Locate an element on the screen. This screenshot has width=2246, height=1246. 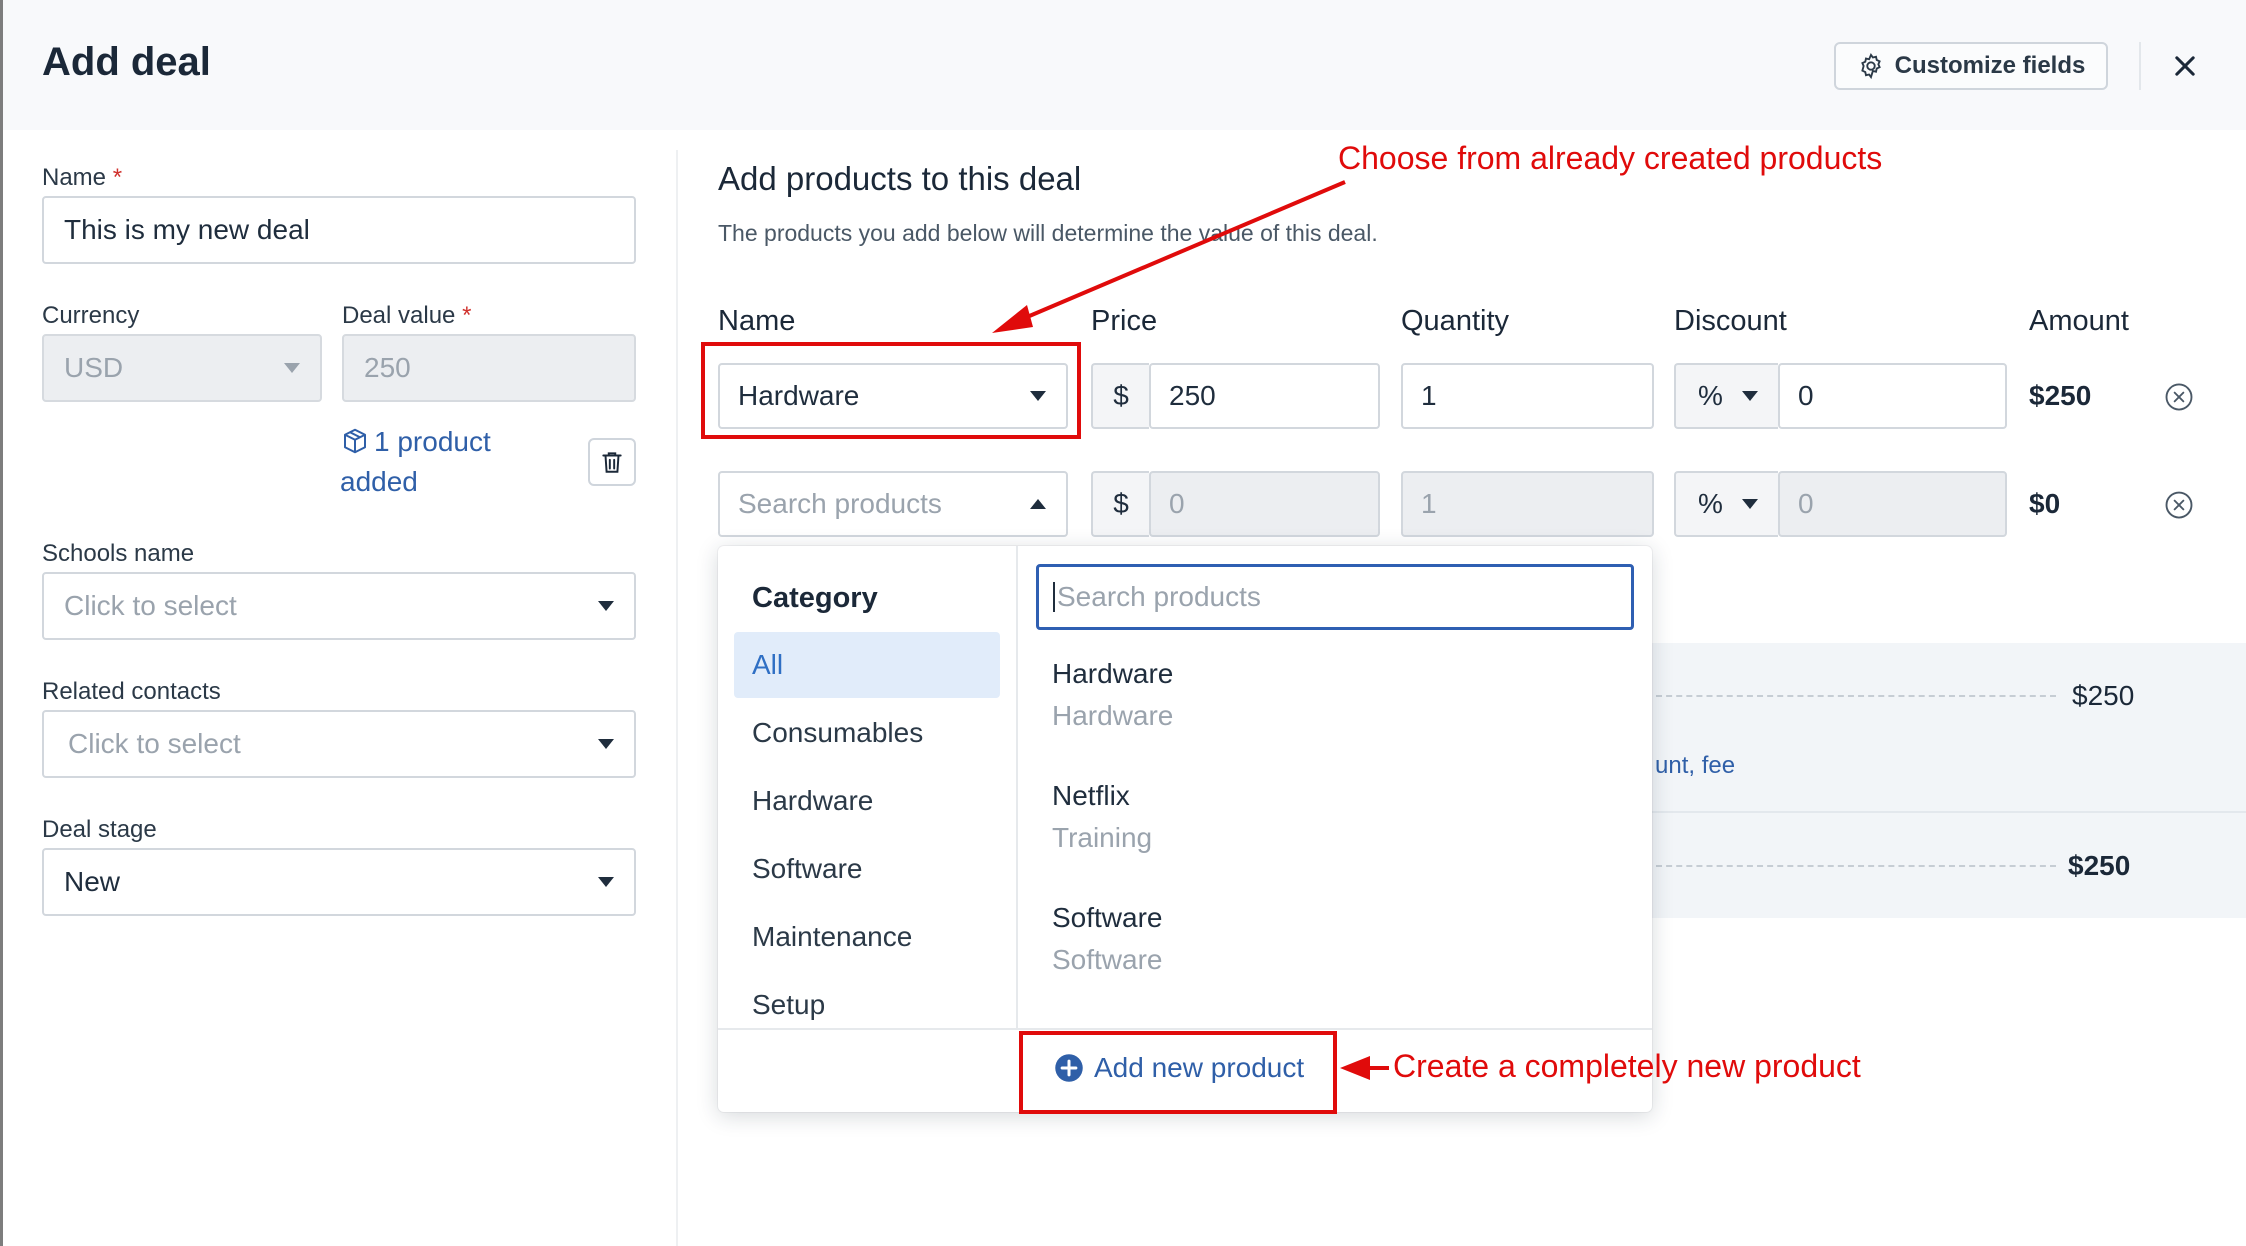
add-discount-fee-link: unt, fee is located at coordinates (1695, 766).